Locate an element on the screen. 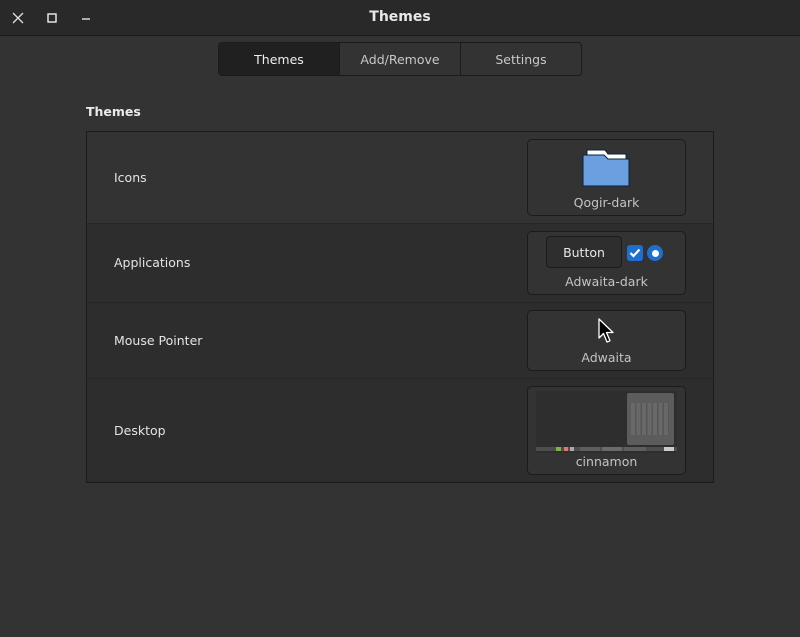 The width and height of the screenshot is (800, 637). row-label: Icons is located at coordinates (130, 177).